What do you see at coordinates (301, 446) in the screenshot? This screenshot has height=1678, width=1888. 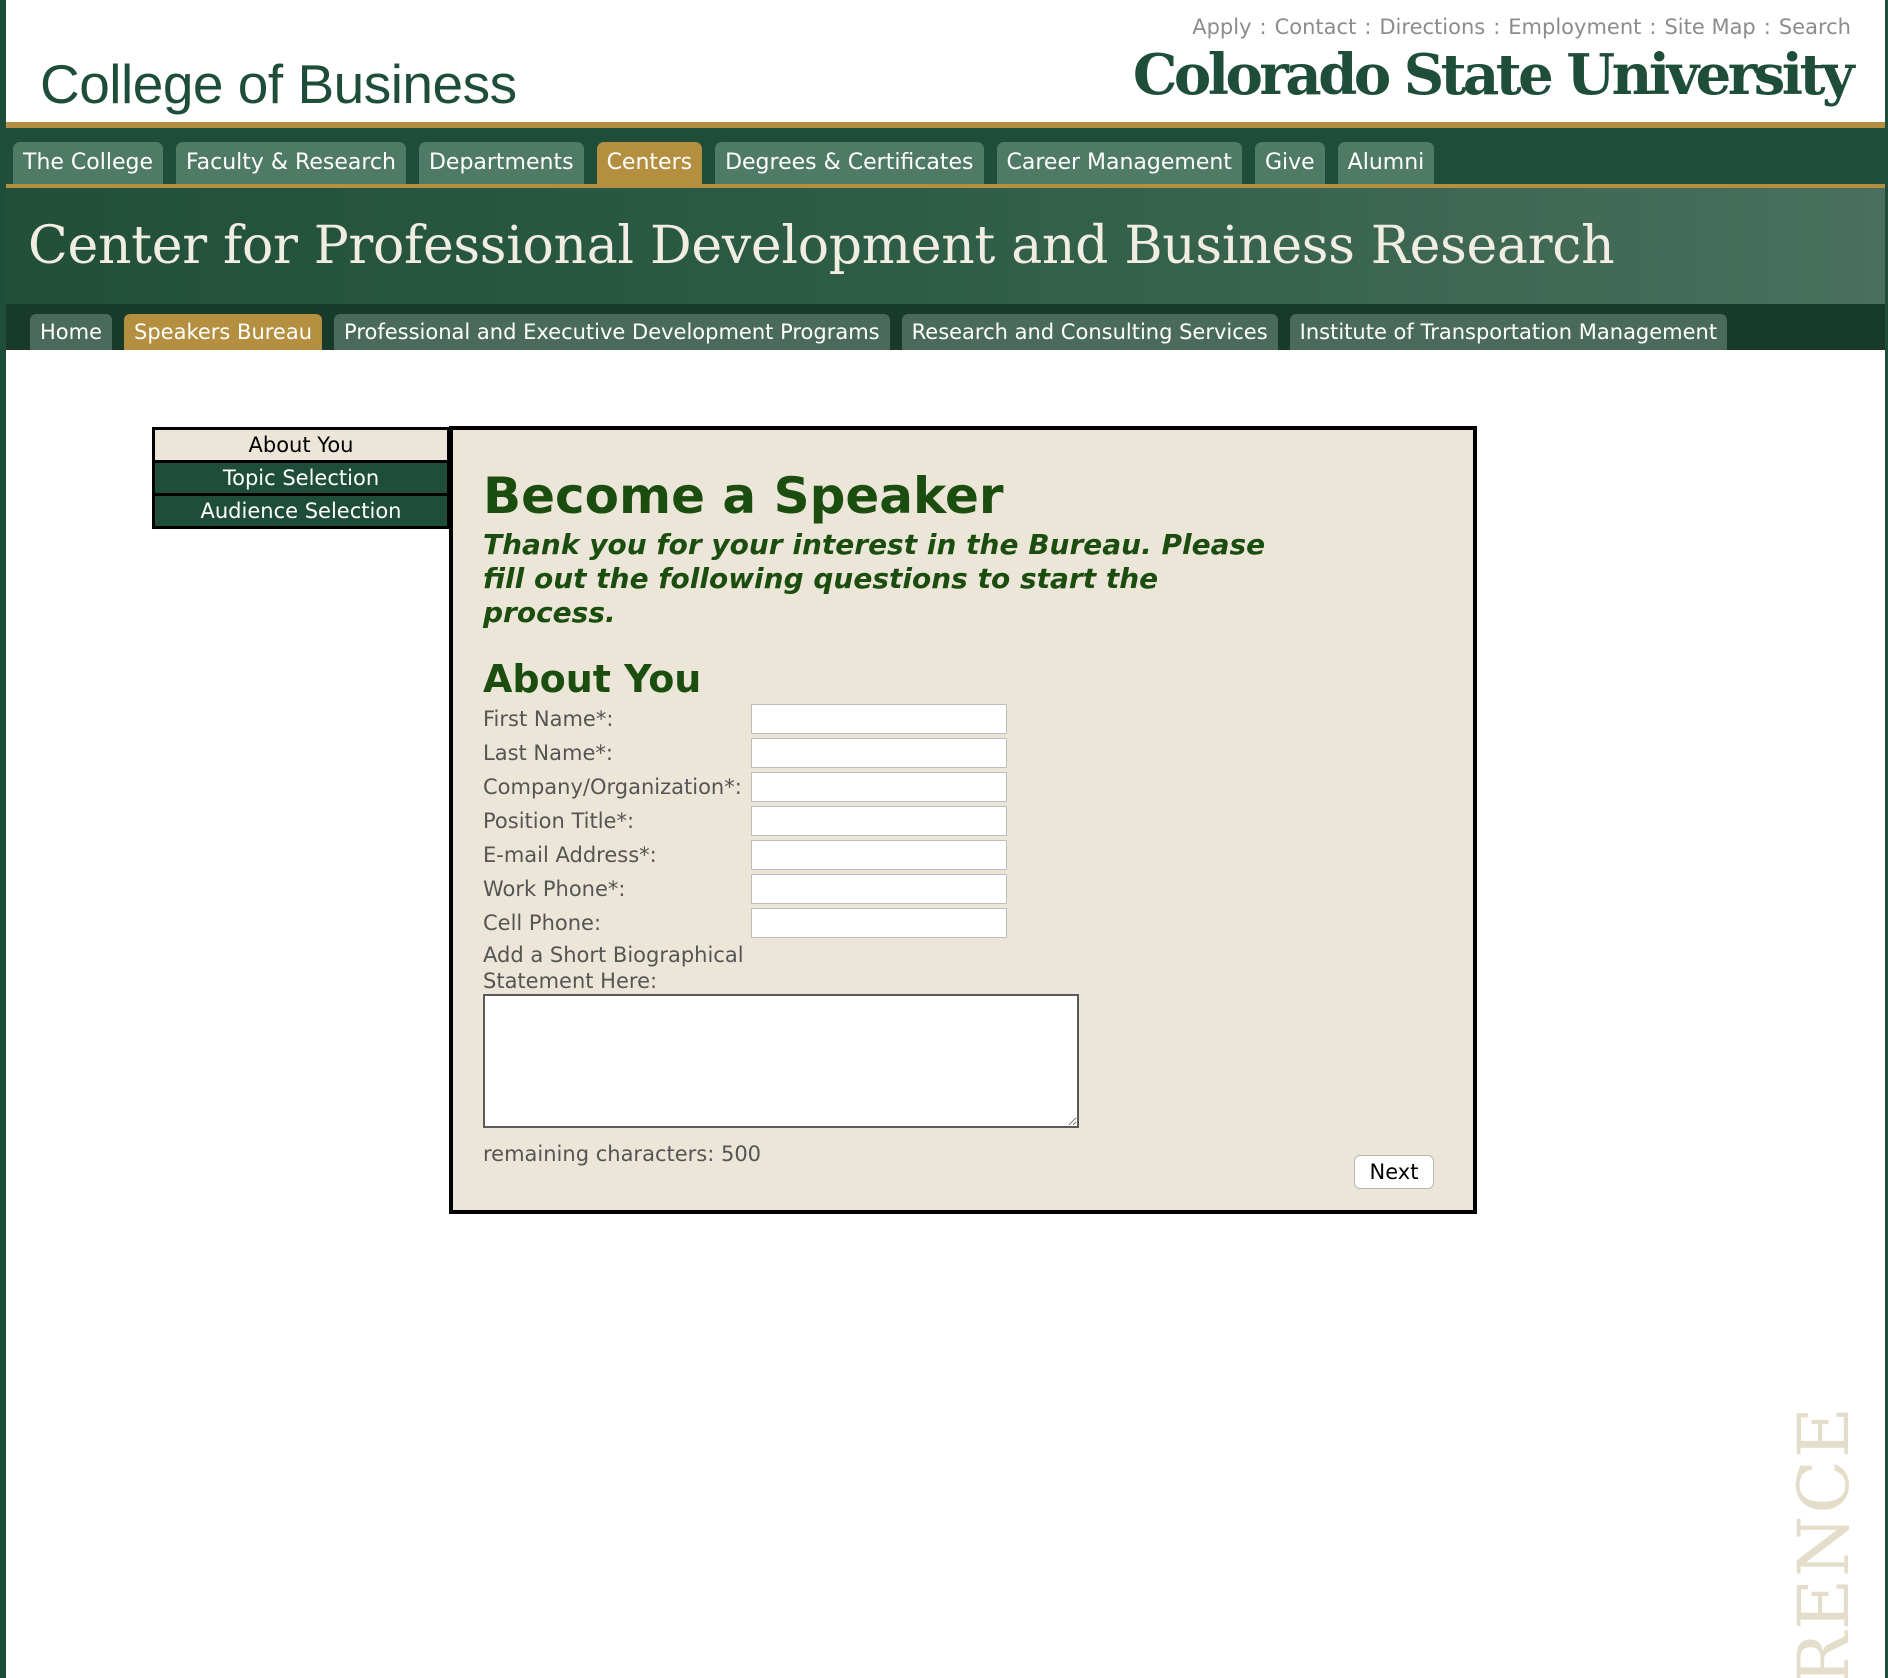 I see `step-about-you: About You` at bounding box center [301, 446].